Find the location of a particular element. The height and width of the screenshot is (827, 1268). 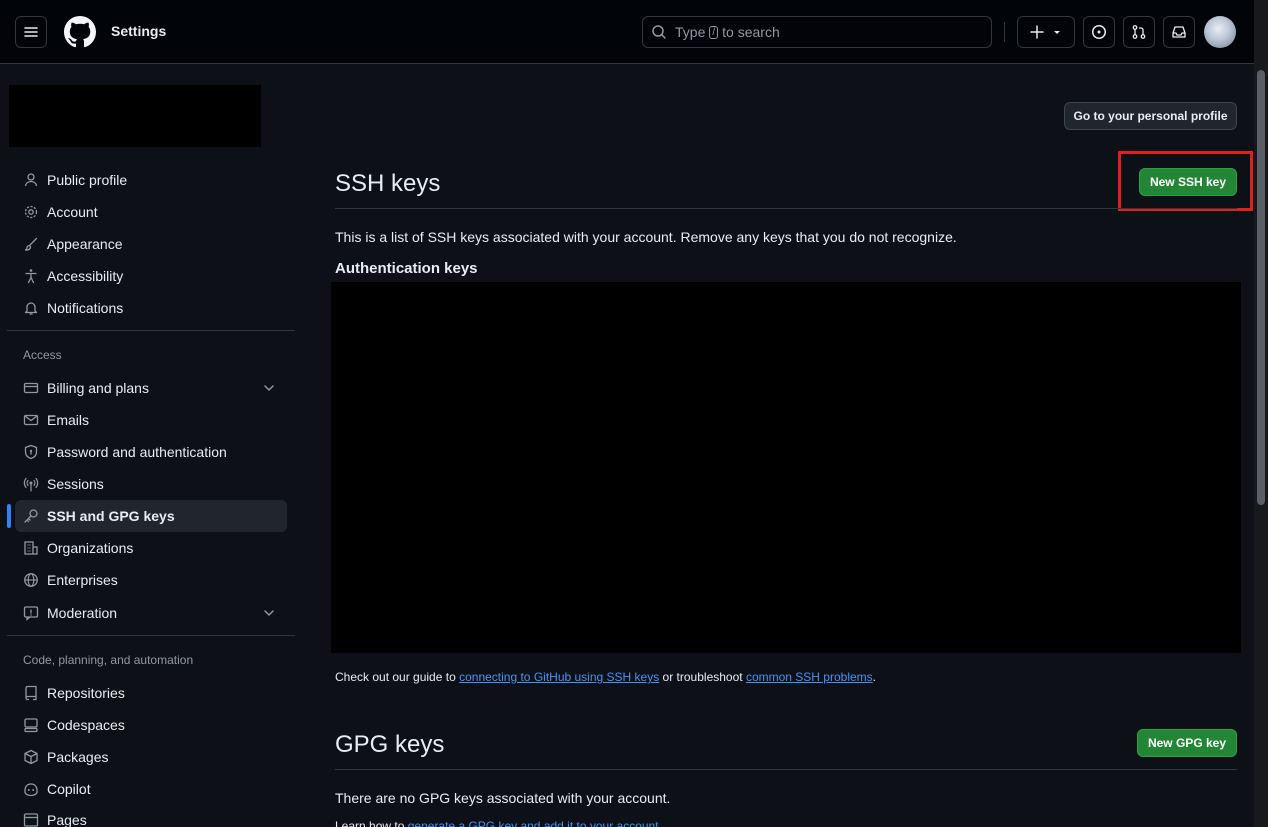

sidebar-item-label: Moderation is located at coordinates (82, 613).